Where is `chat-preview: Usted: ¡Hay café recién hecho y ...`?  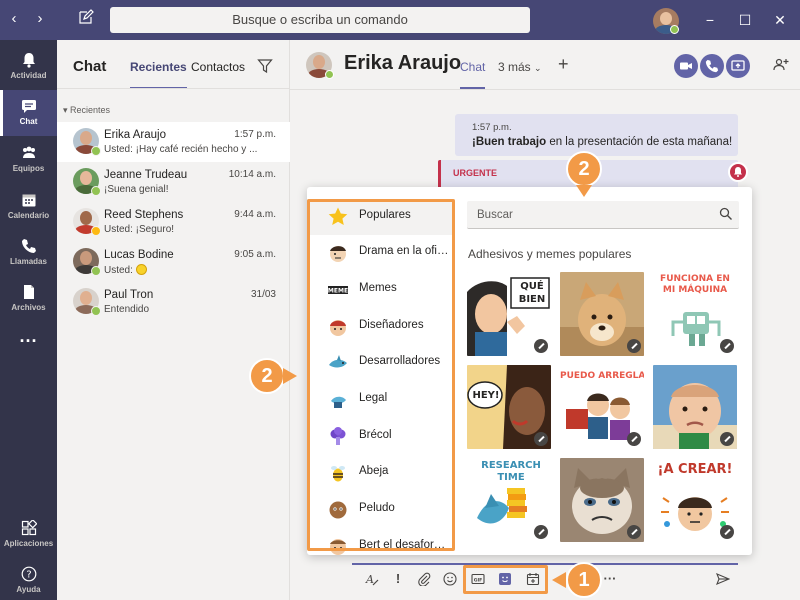 chat-preview: Usted: ¡Hay café recién hecho y ... is located at coordinates (181, 149).